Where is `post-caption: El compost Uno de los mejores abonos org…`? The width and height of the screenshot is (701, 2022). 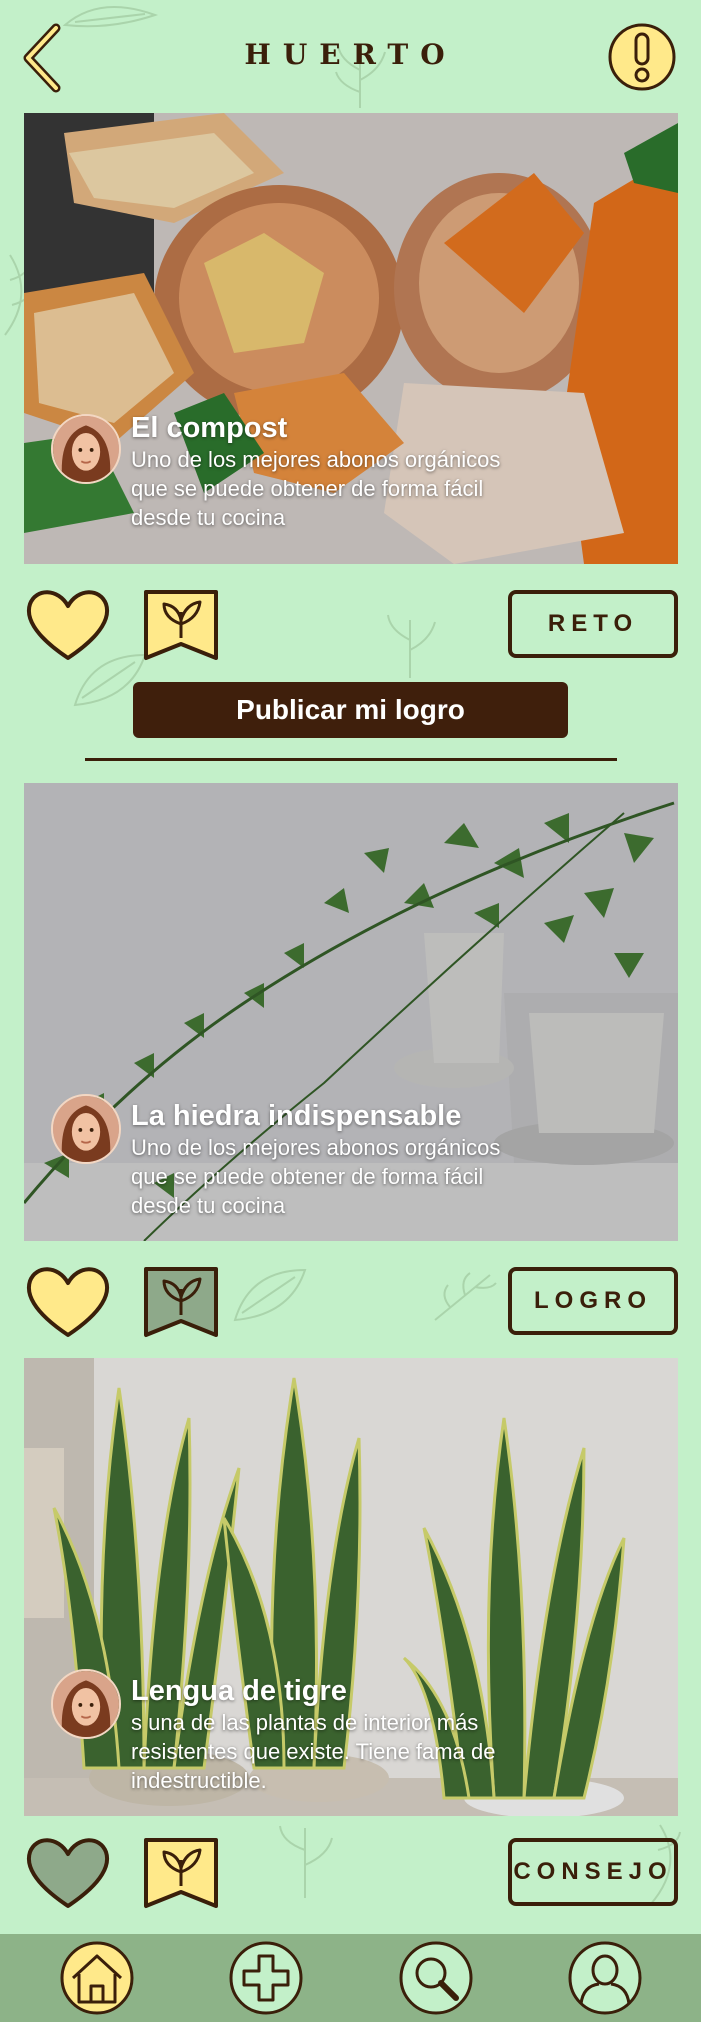
post-caption: El compost Uno de los mejores abonos org… is located at coordinates (384, 471).